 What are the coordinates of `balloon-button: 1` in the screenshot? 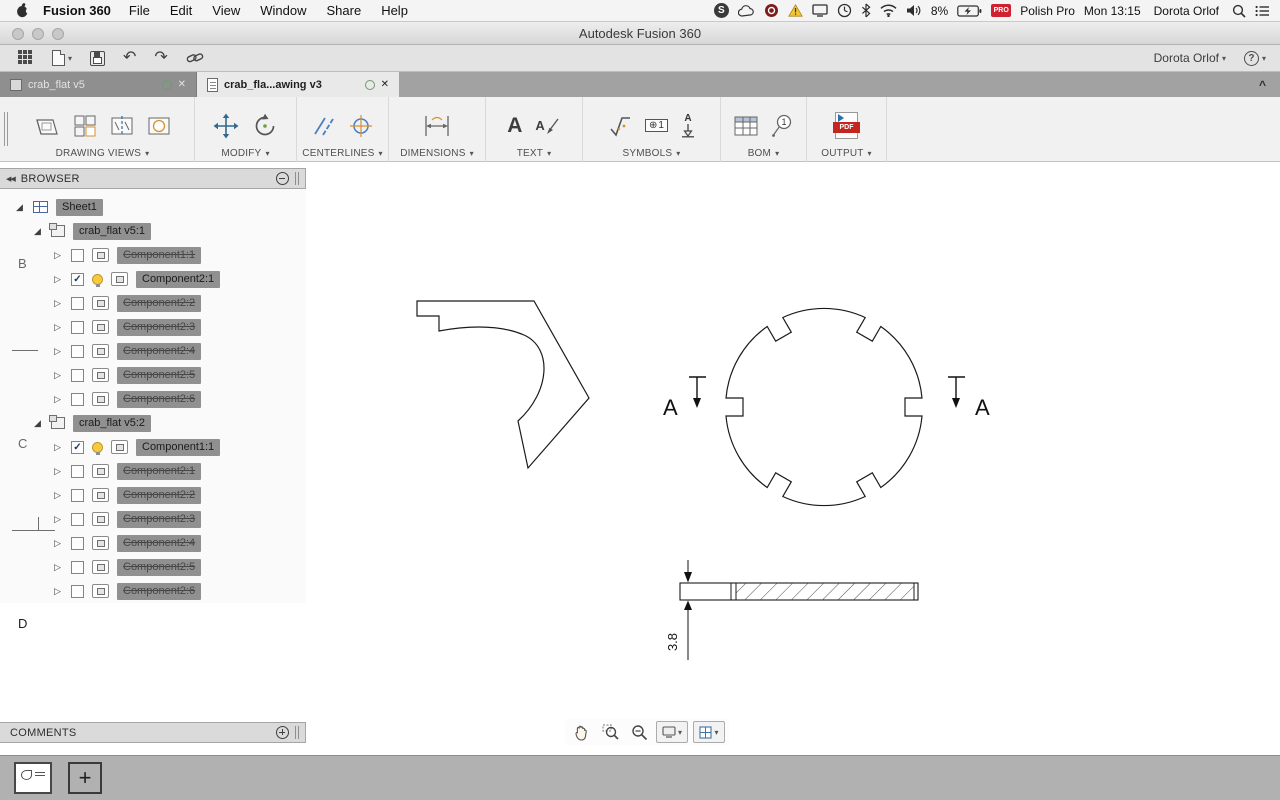 It's located at (782, 126).